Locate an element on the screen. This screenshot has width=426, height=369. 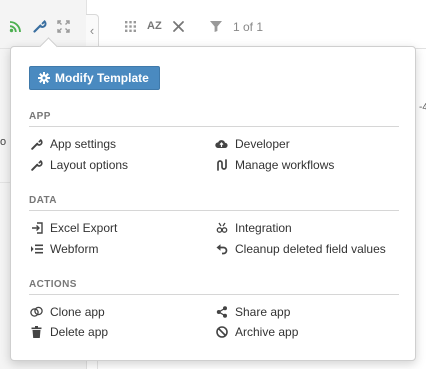
webform-icon is located at coordinates (36, 249).